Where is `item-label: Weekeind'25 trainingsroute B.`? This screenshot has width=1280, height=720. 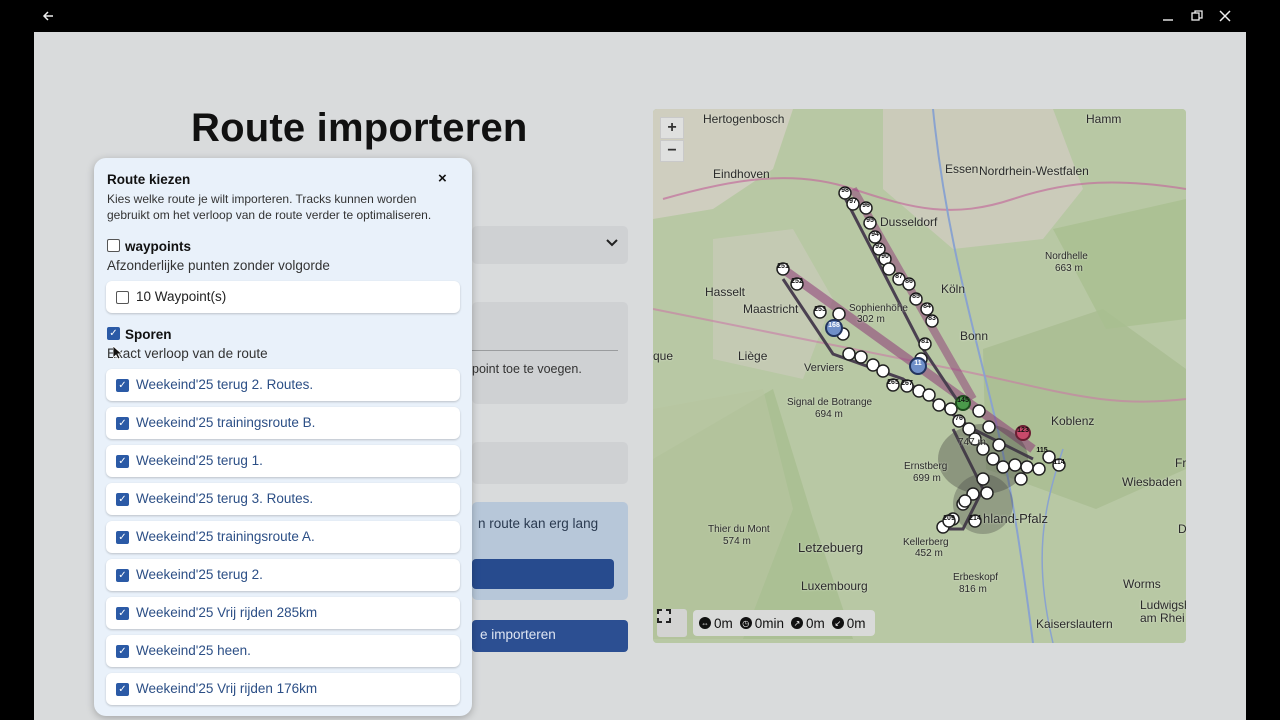 item-label: Weekeind'25 trainingsroute B. is located at coordinates (226, 422).